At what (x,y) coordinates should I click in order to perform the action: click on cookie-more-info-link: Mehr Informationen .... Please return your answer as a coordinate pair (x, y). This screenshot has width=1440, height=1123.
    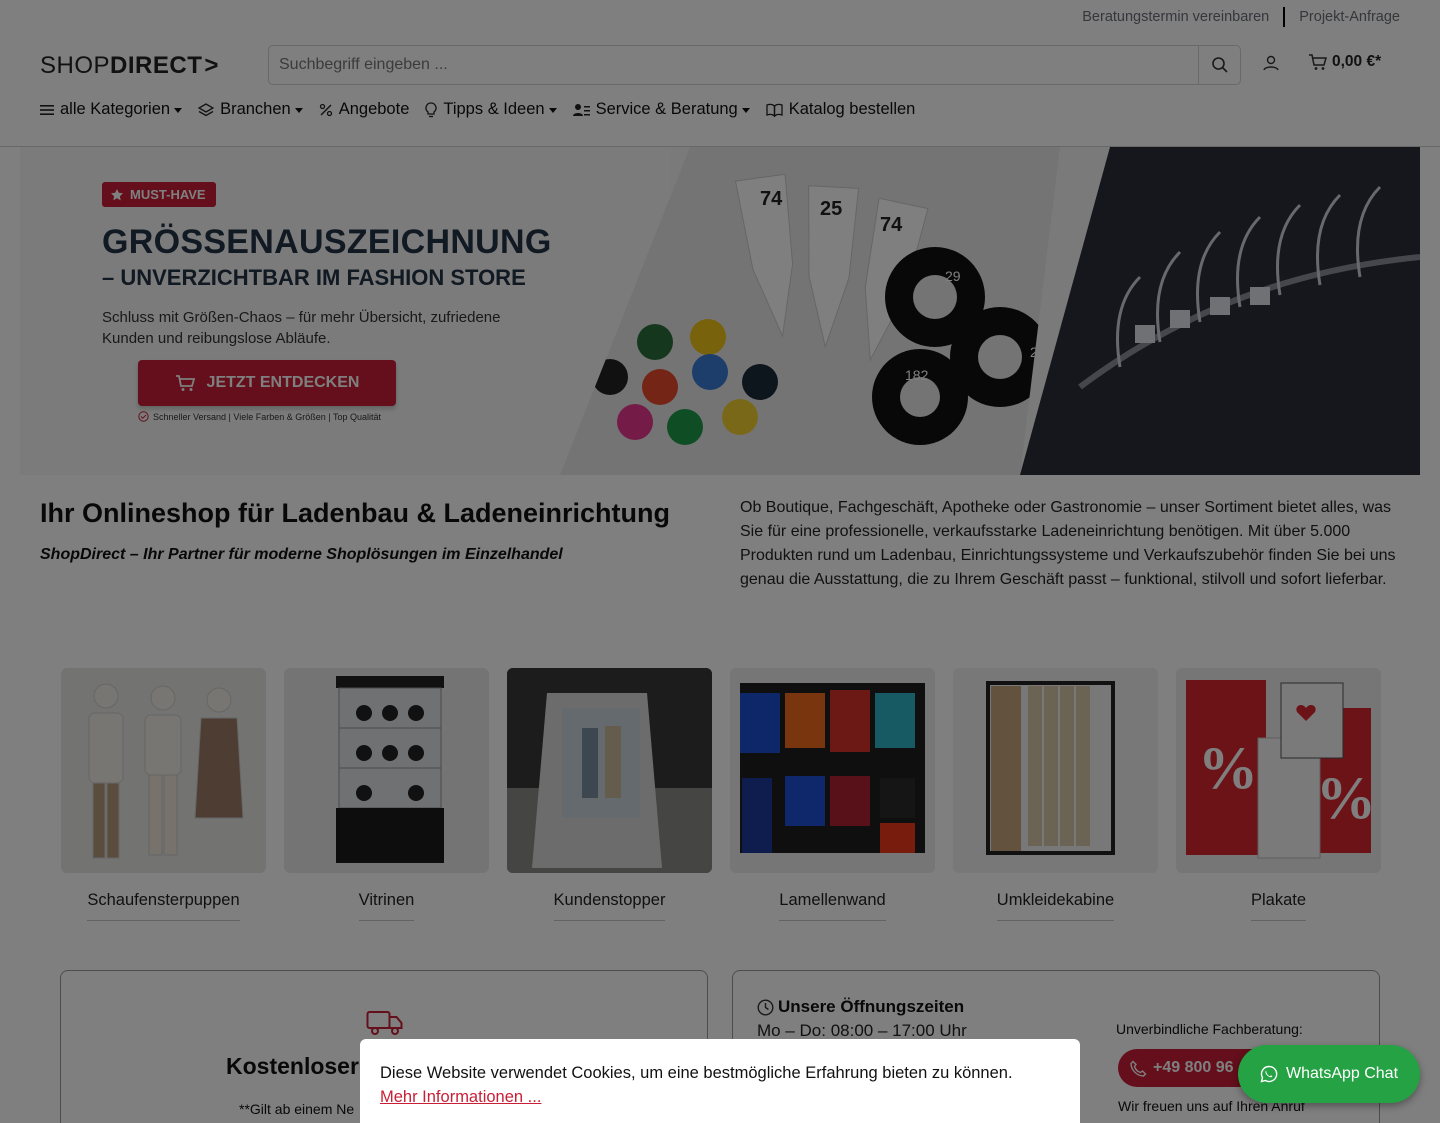
    Looking at the image, I should click on (460, 1097).